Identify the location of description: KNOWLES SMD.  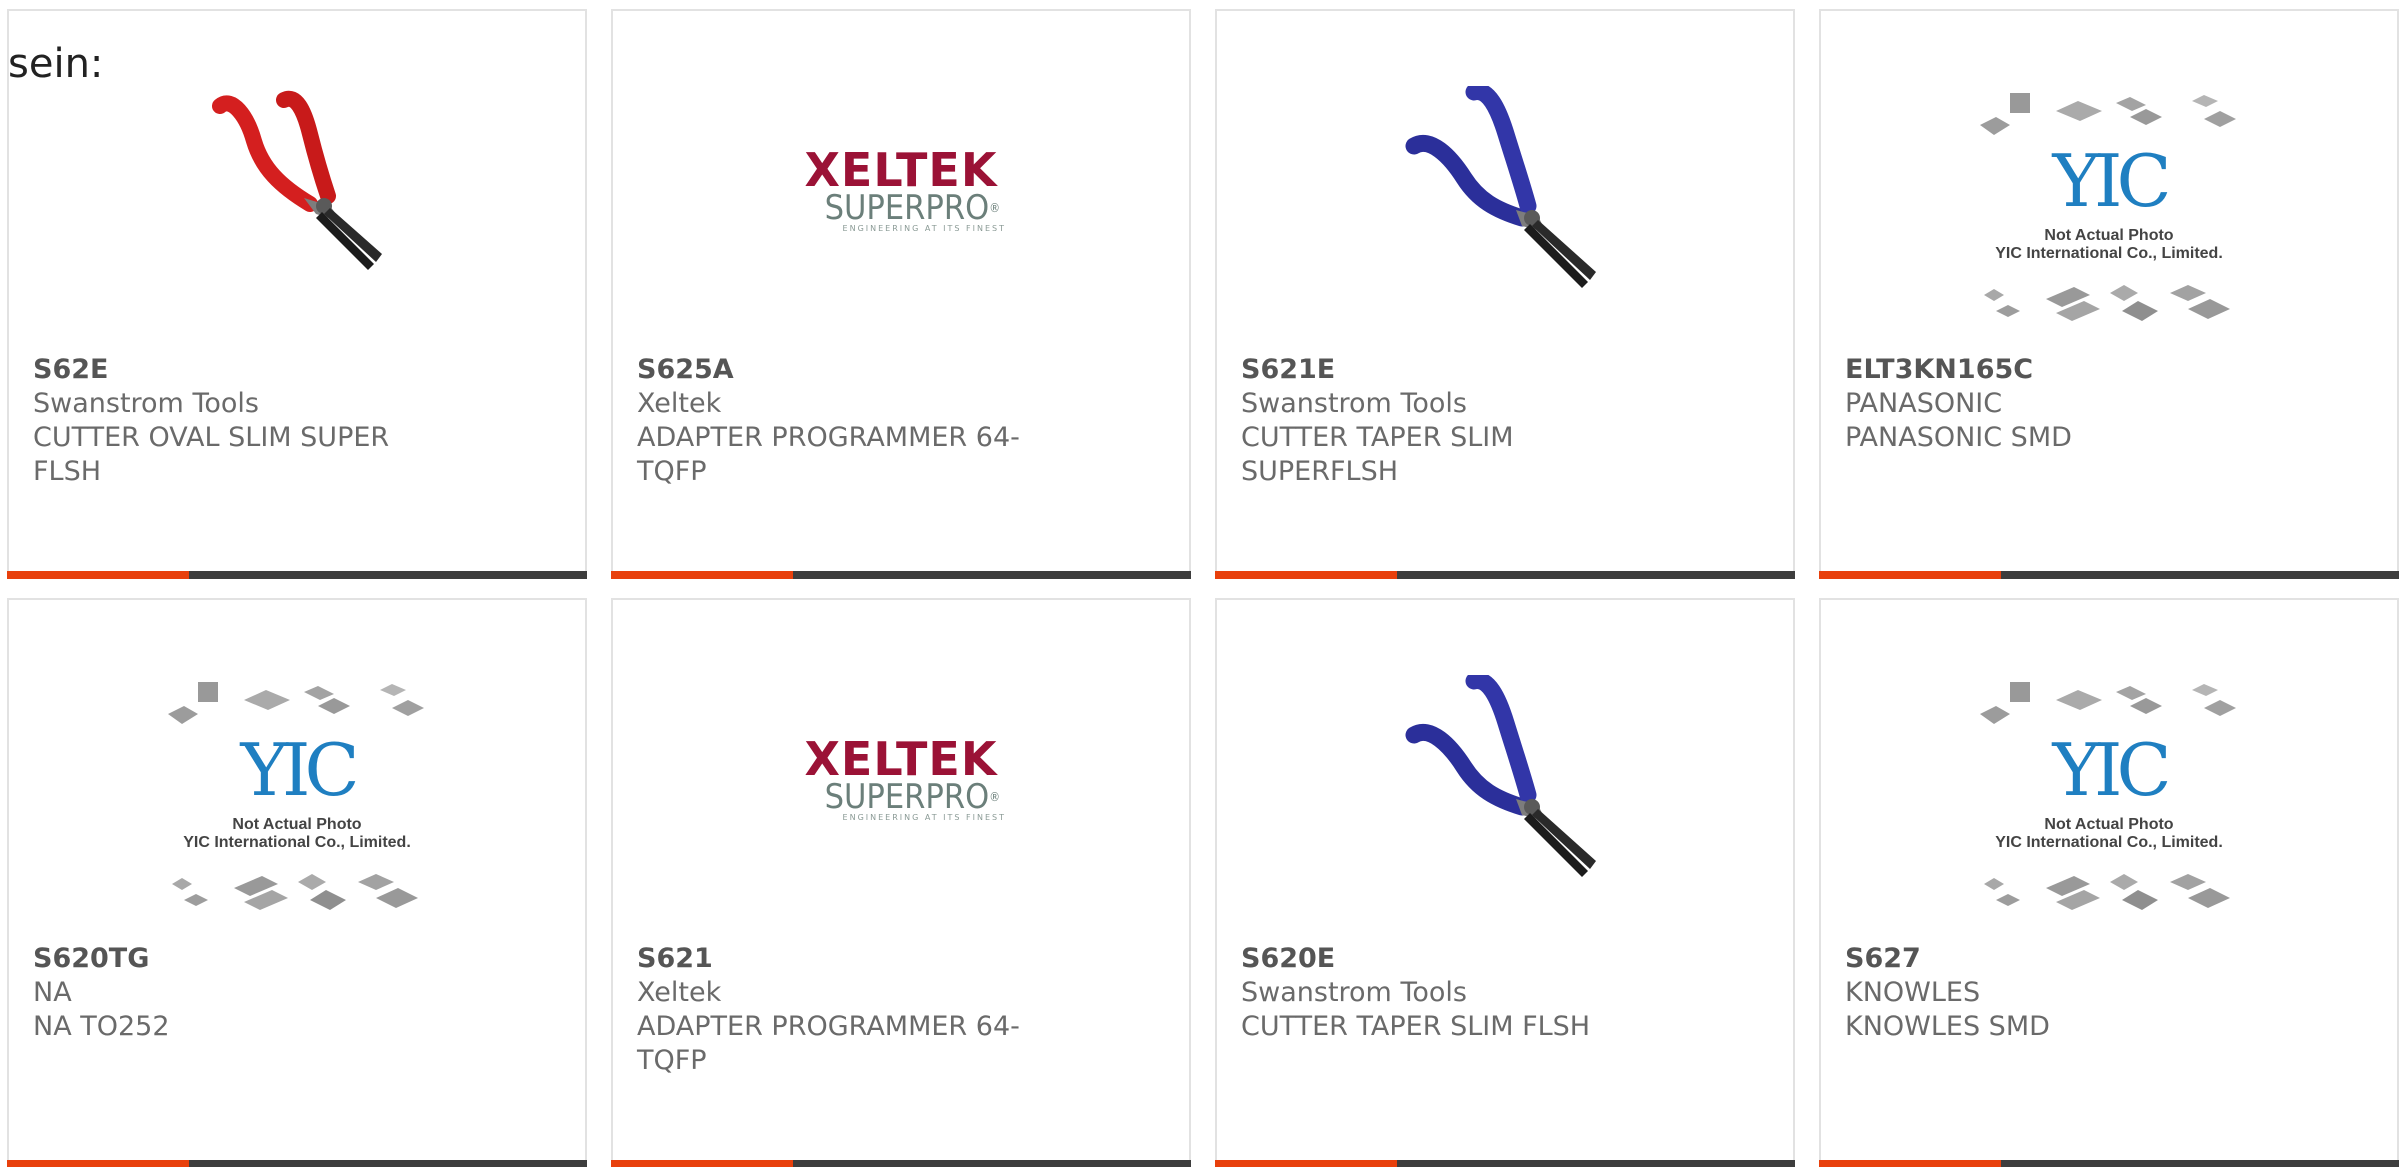
(1947, 1026).